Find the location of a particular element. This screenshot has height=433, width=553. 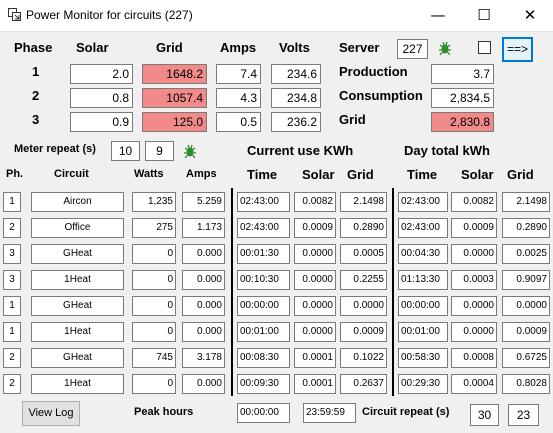

maximize-button: ☐ is located at coordinates (484, 15).